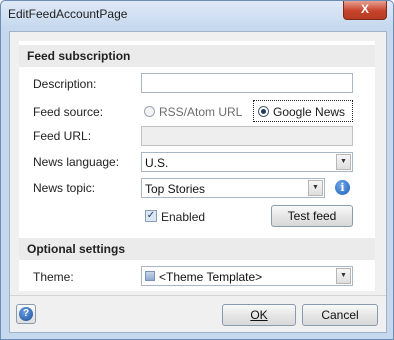  Describe the element at coordinates (211, 277) in the screenshot. I see `theme-value: <Theme Template>` at that location.